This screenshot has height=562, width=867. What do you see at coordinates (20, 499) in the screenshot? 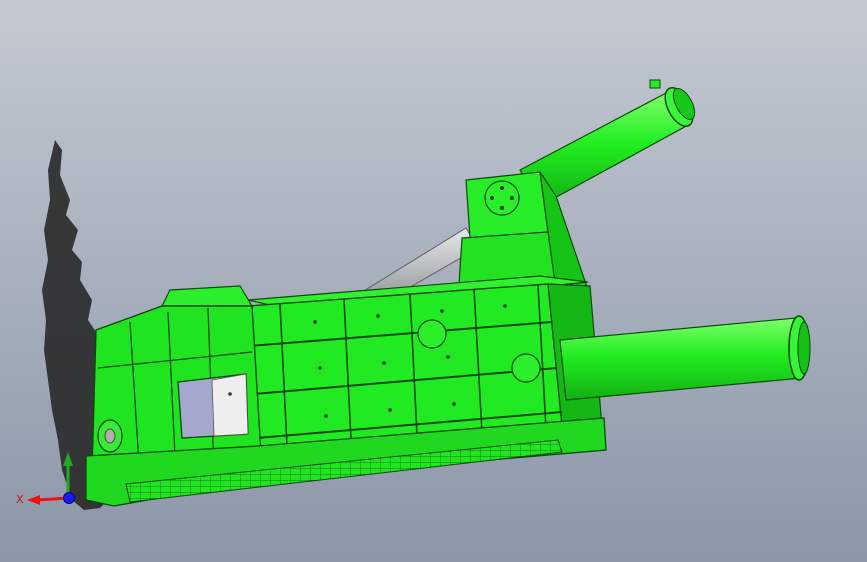
I see `x-axis-label: X` at bounding box center [20, 499].